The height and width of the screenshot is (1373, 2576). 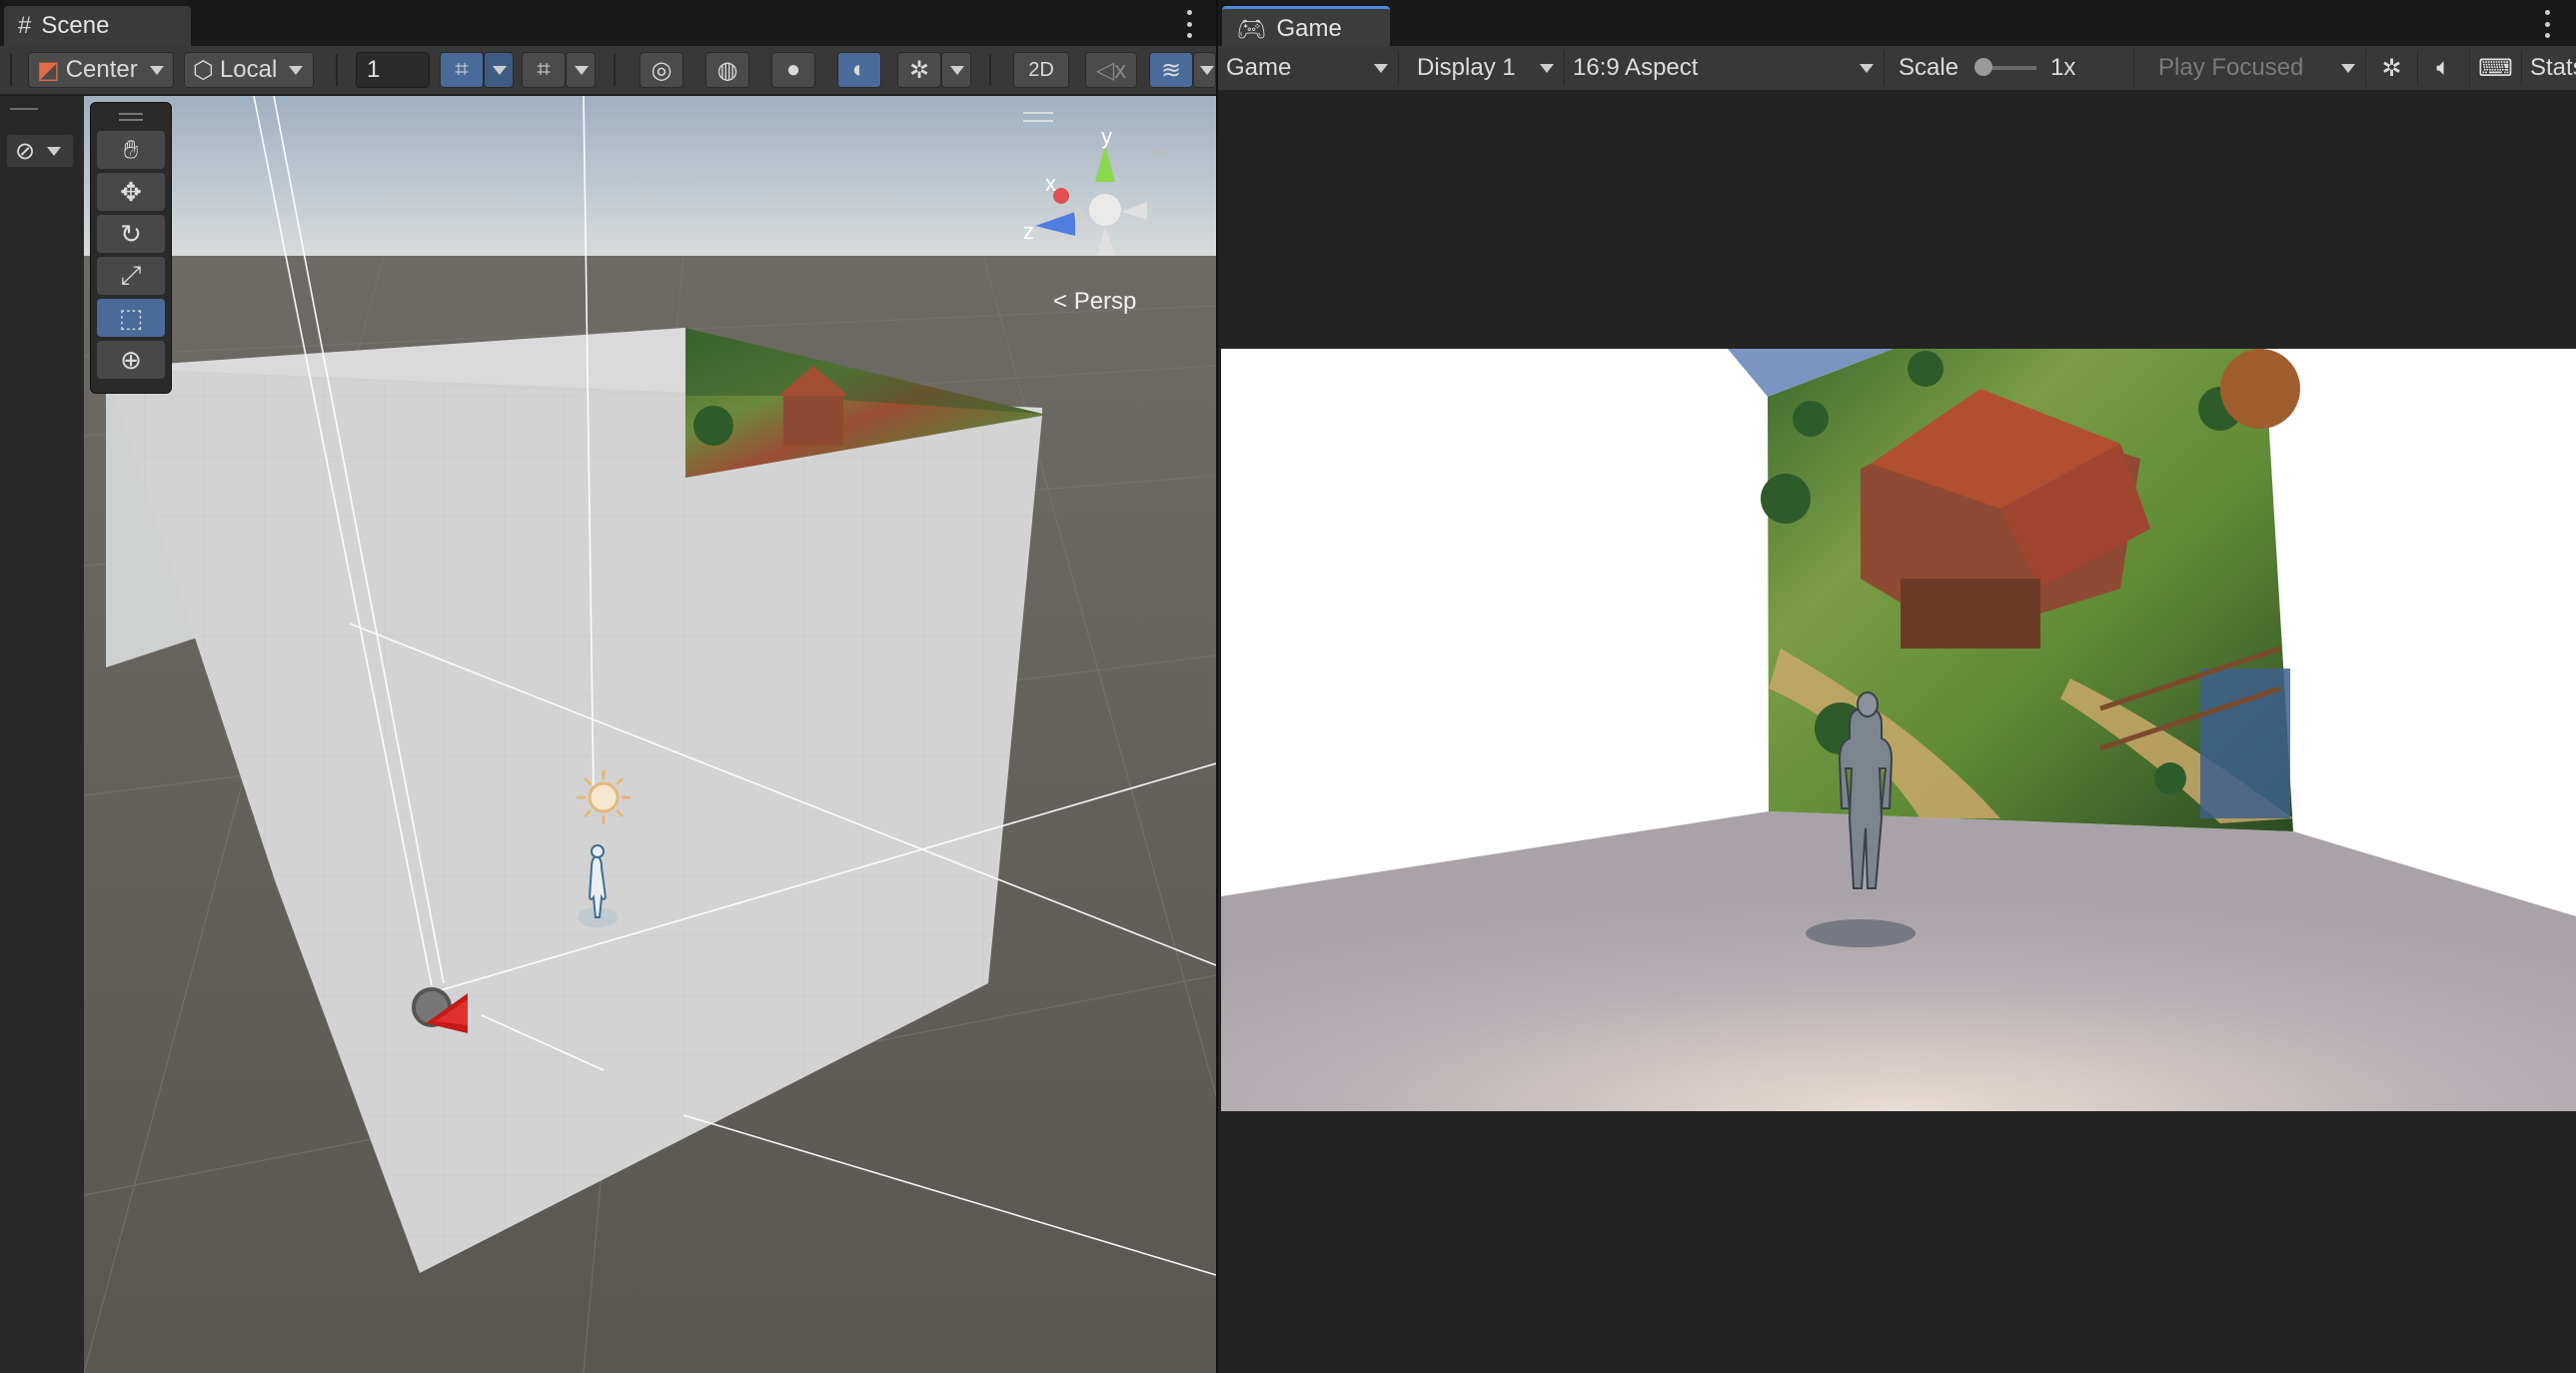 I want to click on grid-snap-dropdown, so click(x=499, y=70).